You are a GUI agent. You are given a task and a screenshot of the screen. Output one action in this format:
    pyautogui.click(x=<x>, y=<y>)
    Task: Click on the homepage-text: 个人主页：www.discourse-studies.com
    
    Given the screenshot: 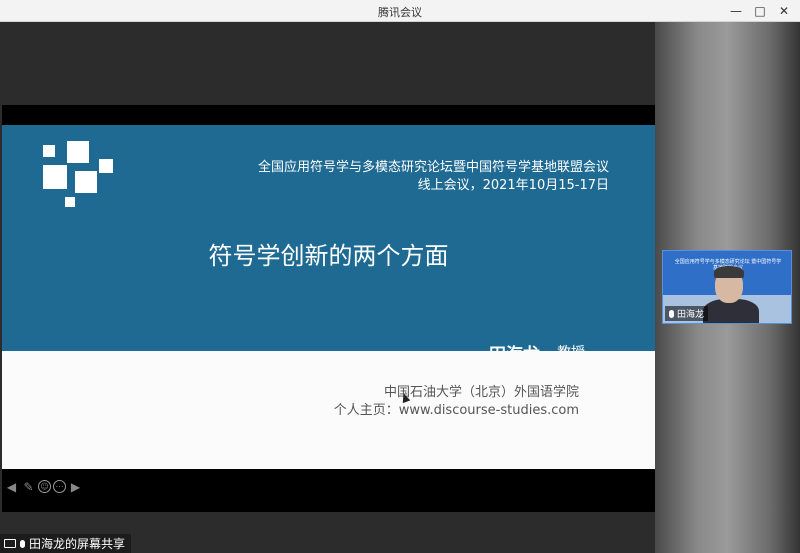 What is the action you would take?
    pyautogui.click(x=456, y=410)
    